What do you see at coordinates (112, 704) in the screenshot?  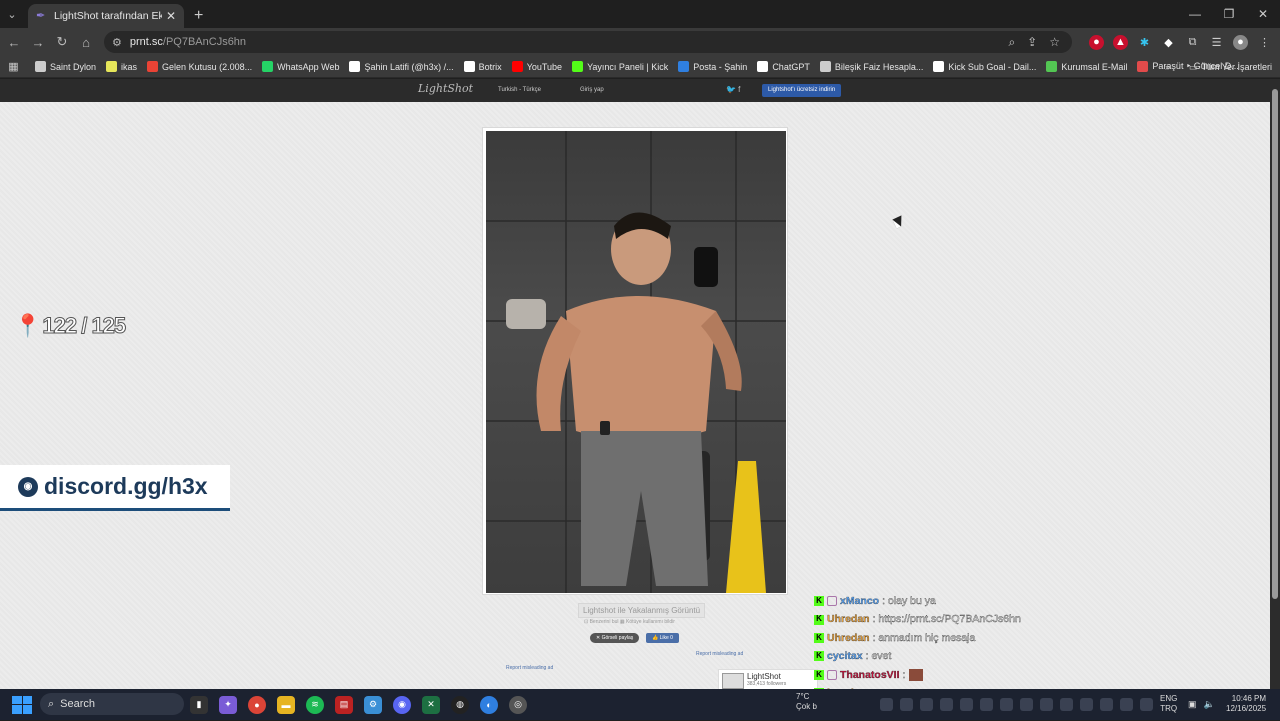 I see `taskbar-search: ⌕ Search` at bounding box center [112, 704].